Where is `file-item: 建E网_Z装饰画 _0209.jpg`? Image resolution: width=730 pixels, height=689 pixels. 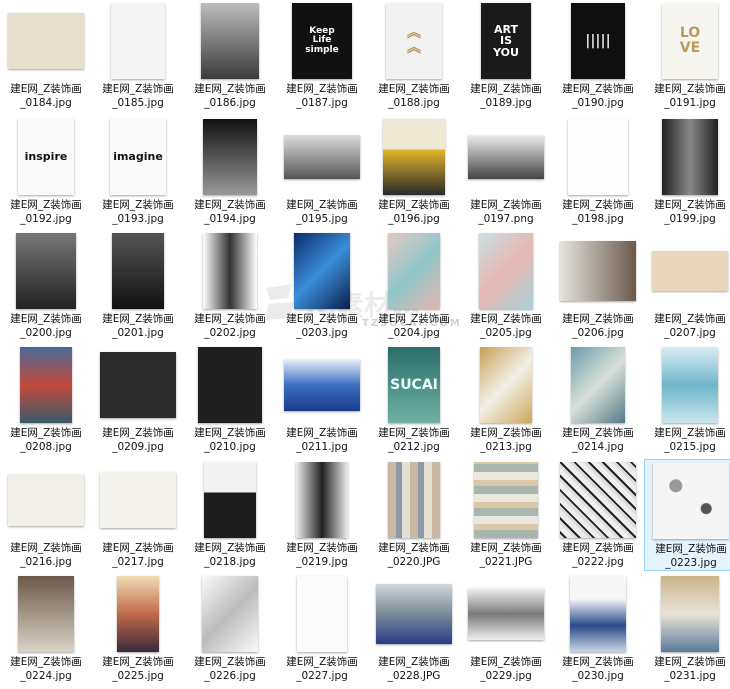 file-item: 建E网_Z装饰画 _0209.jpg is located at coordinates (138, 400).